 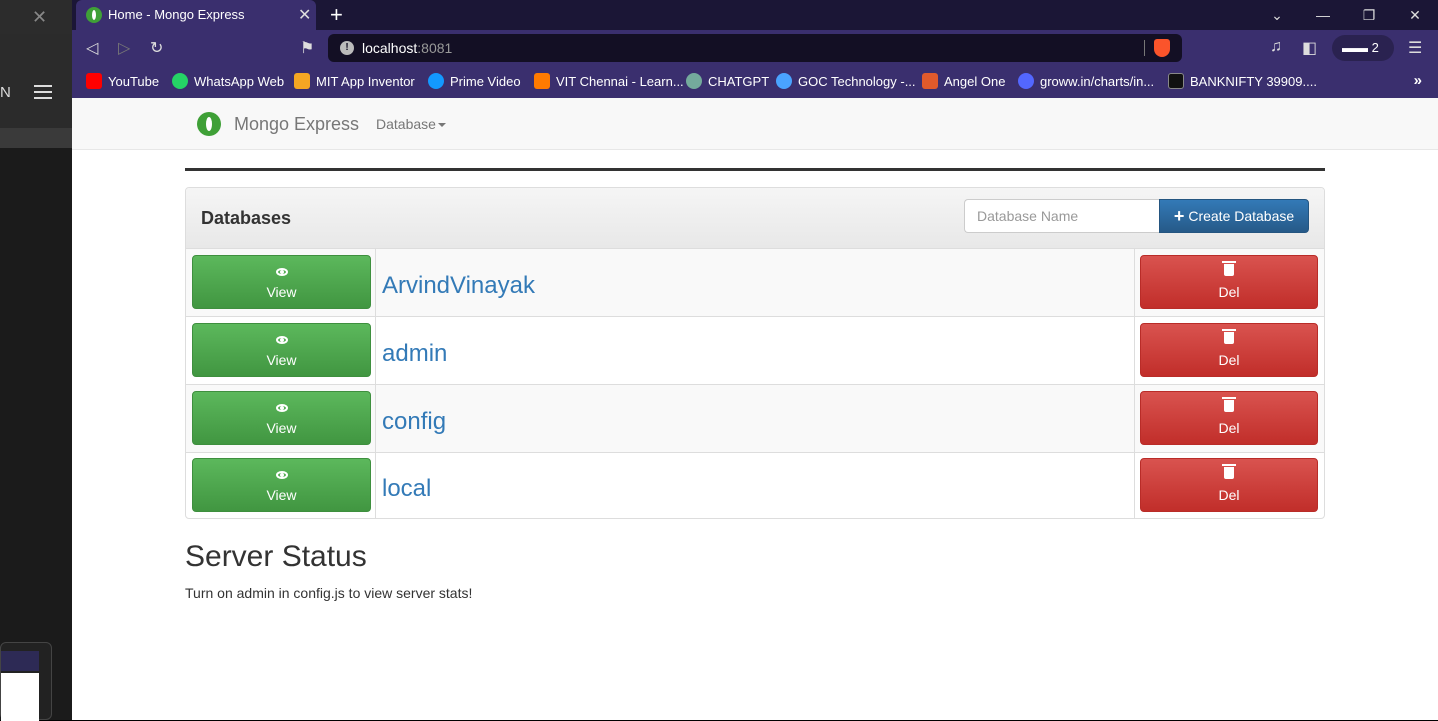 I want to click on table-row: View admin Del, so click(x=755, y=351).